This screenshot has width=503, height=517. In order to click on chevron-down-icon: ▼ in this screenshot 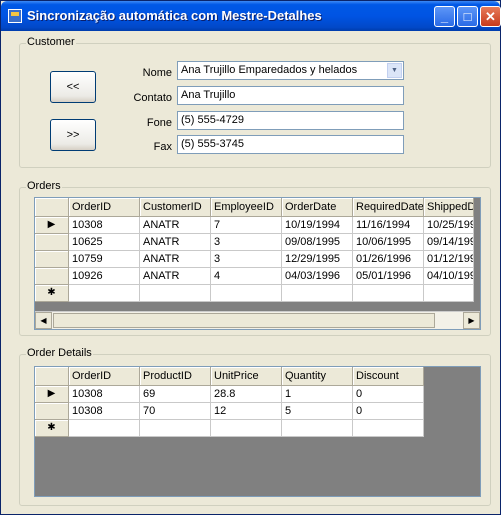, I will do `click(394, 70)`.